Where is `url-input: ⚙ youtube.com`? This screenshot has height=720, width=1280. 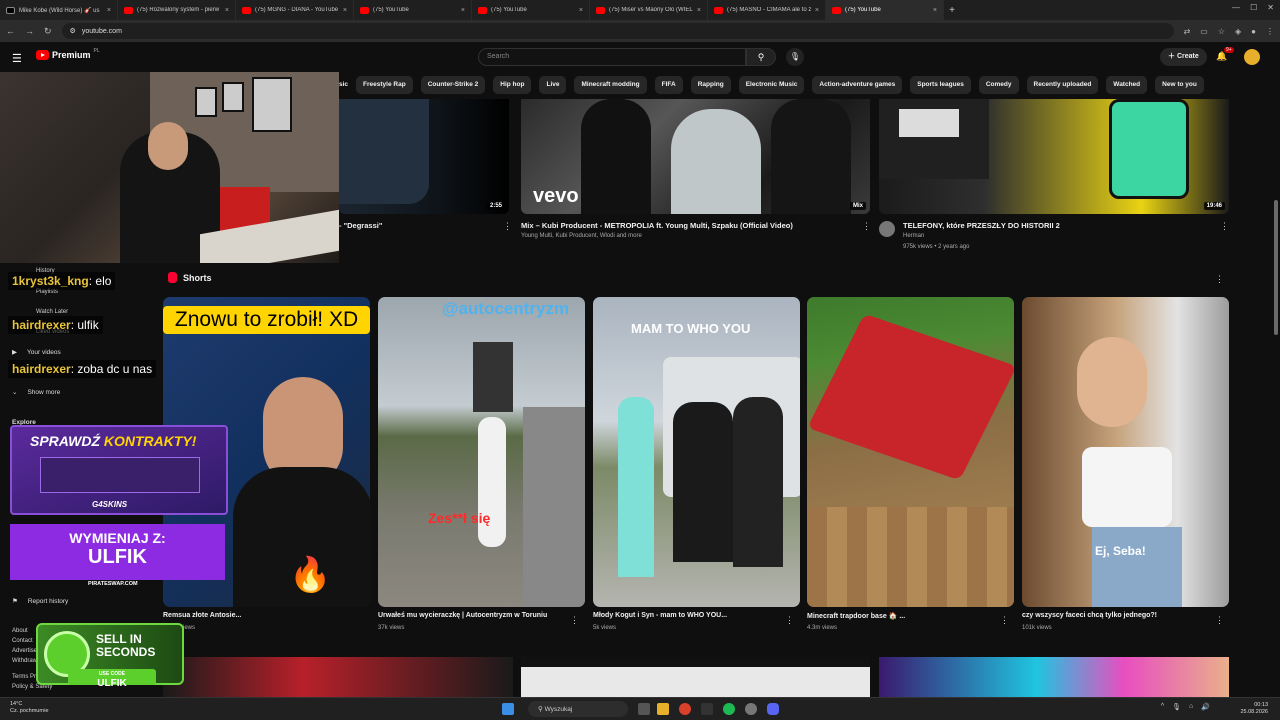 url-input: ⚙ youtube.com is located at coordinates (617, 31).